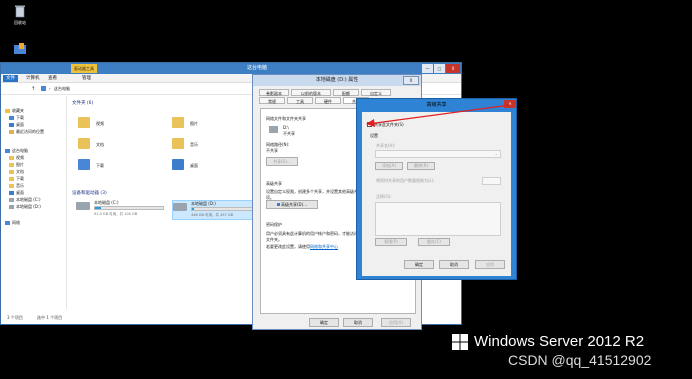 This screenshot has width=692, height=379. Describe the element at coordinates (231, 68) in the screenshot. I see `explorer-titlebar: 驱动器工具 这台电脑 — □ X` at that location.